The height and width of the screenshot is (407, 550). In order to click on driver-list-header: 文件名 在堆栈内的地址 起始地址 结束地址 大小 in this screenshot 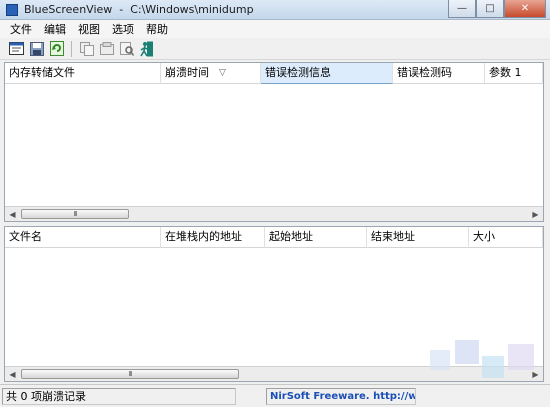, I will do `click(274, 237)`.